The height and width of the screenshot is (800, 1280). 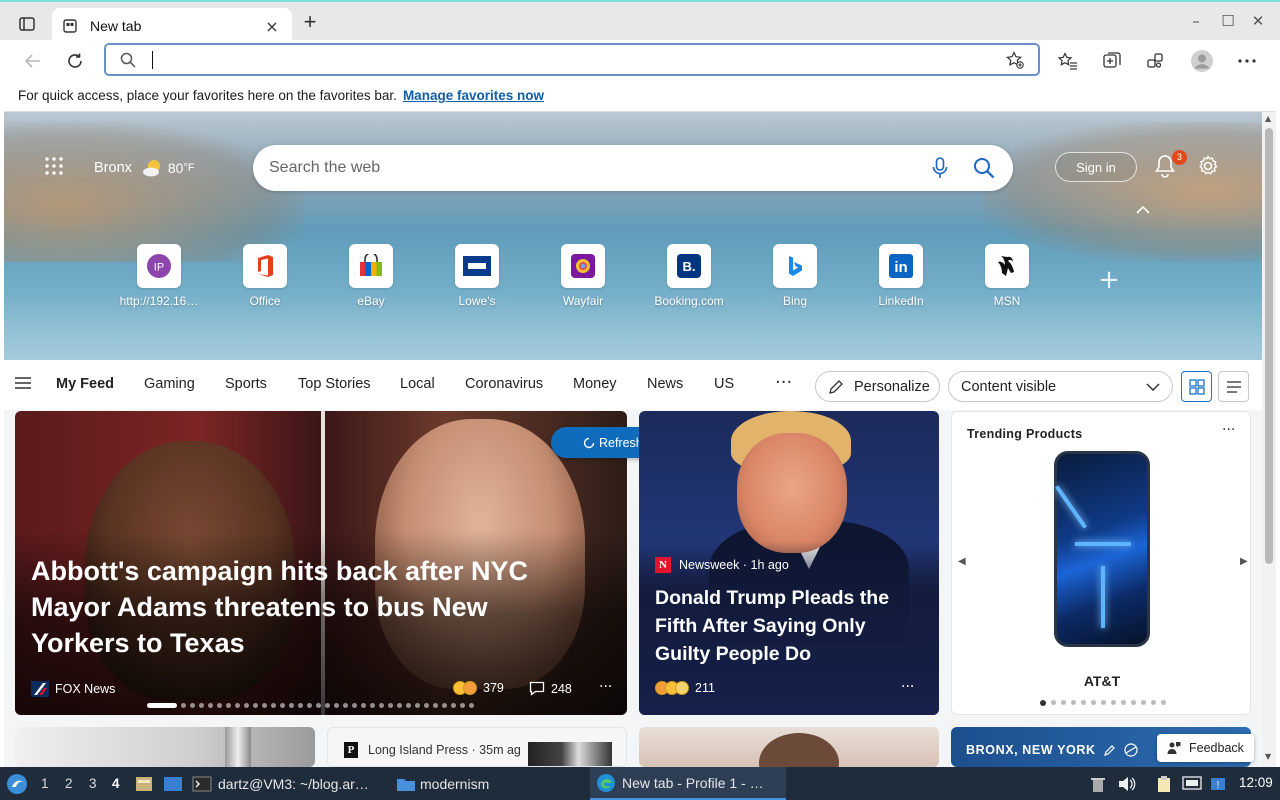 What do you see at coordinates (1209, 167) in the screenshot?
I see `page-settings-button` at bounding box center [1209, 167].